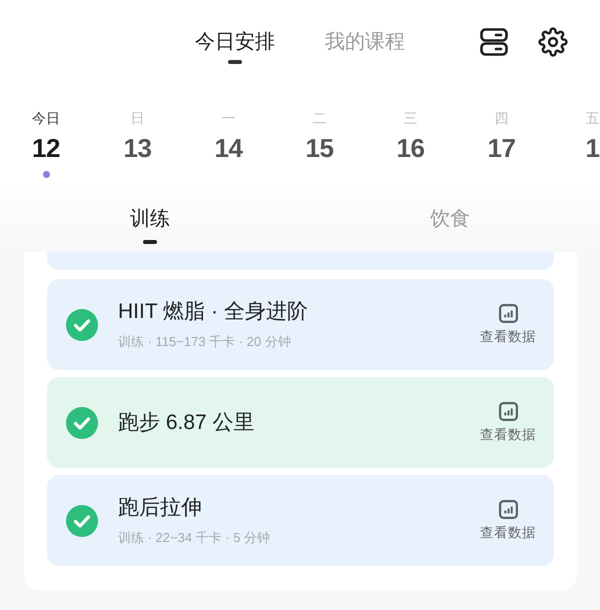  What do you see at coordinates (160, 508) in the screenshot?
I see `activity-title: 跑后拉伸` at bounding box center [160, 508].